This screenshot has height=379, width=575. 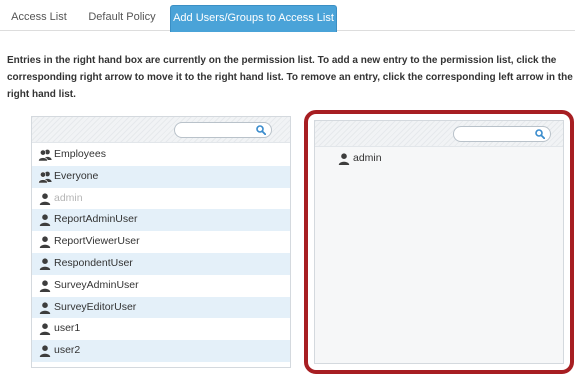 I want to click on list-item: Everyone, so click(x=161, y=176).